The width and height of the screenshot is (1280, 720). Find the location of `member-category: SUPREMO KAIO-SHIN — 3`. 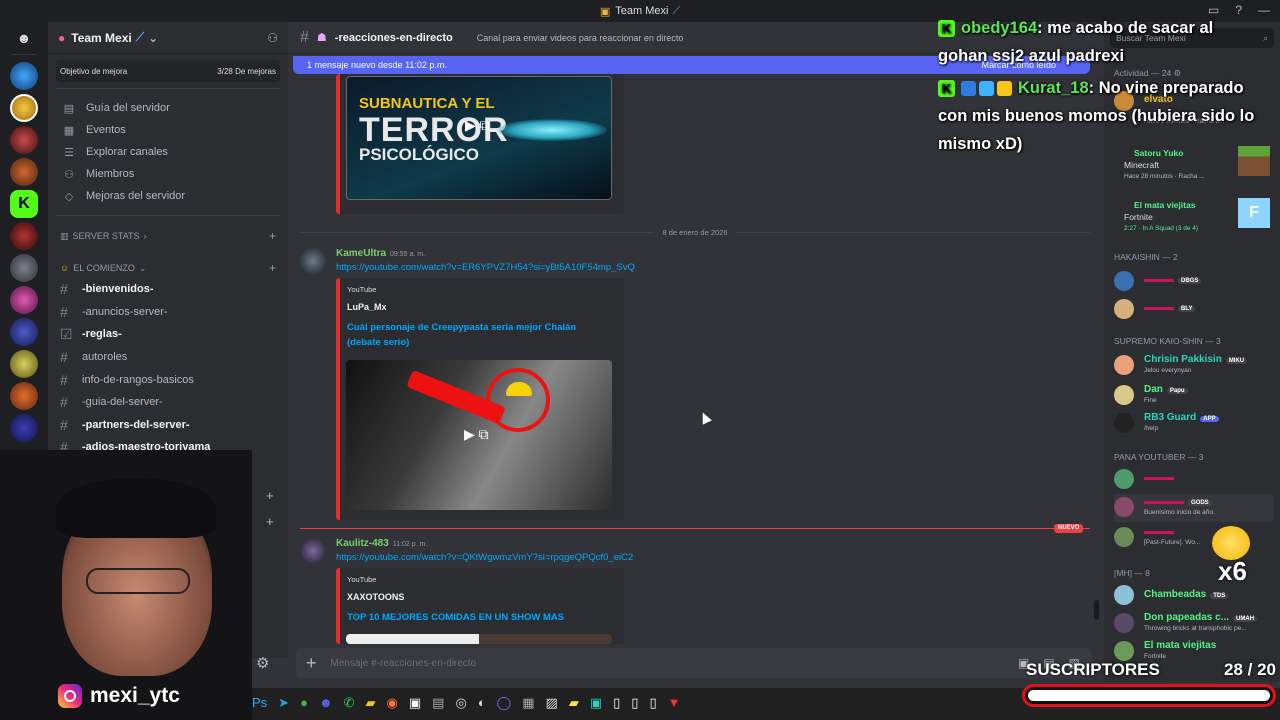

member-category: SUPREMO KAIO-SHIN — 3 is located at coordinates (1167, 341).